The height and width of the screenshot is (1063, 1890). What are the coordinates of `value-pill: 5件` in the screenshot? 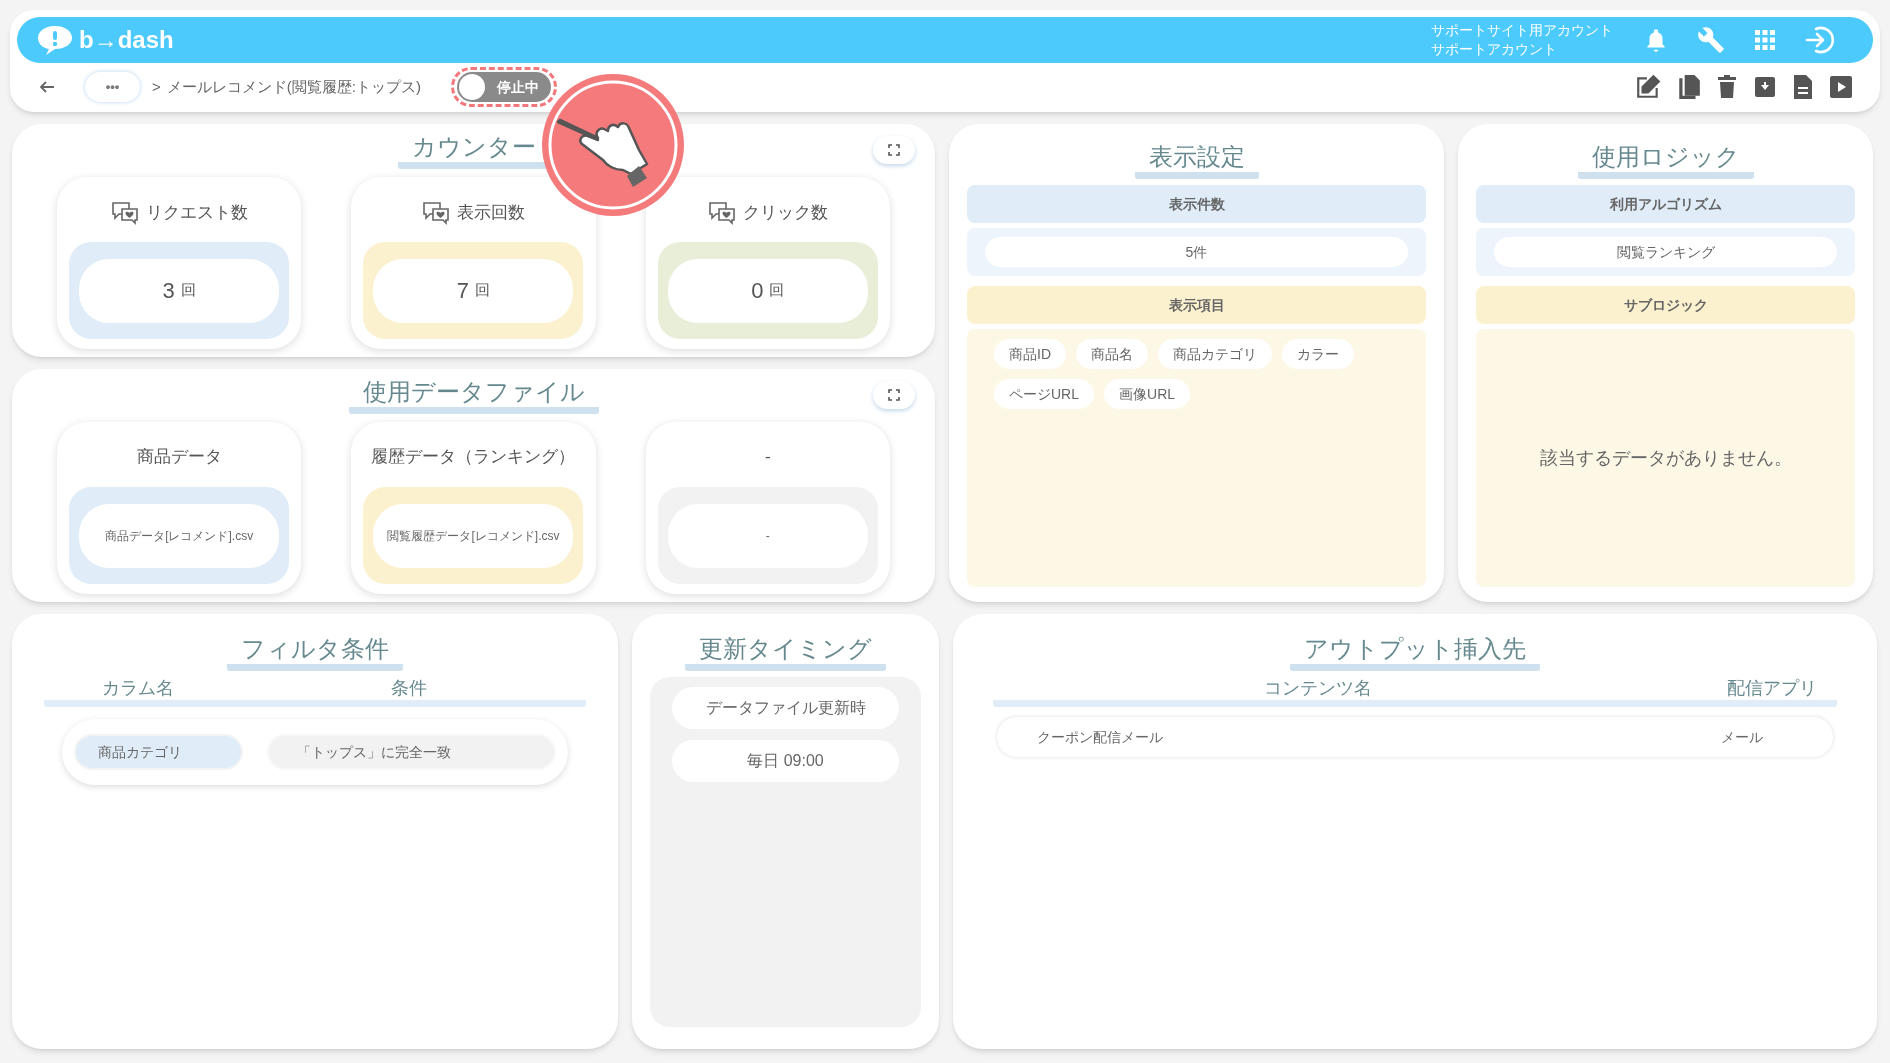 It's located at (1196, 252).